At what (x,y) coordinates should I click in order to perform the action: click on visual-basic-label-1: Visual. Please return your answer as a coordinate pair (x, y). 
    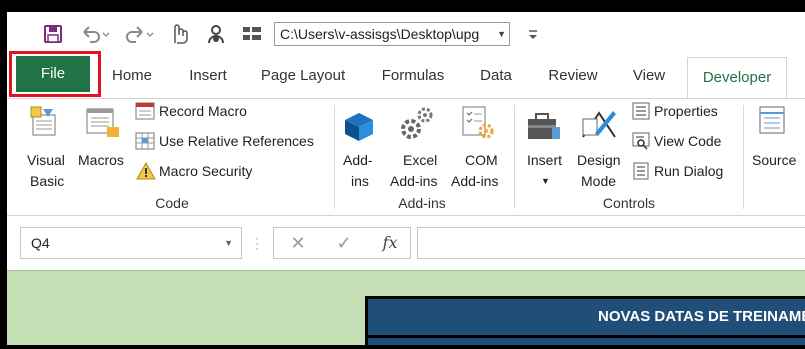
    Looking at the image, I should click on (46, 160).